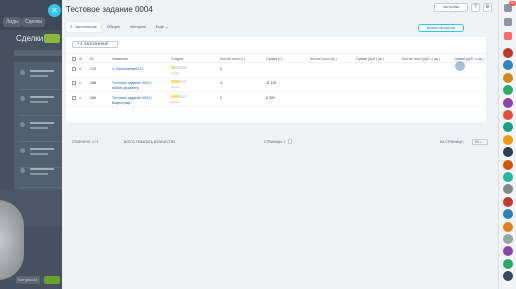 Image resolution: width=516 pixels, height=289 pixels. I want to click on row-name-link: Тестовое задание 0004 / Motion дизайнер, so click(136, 85).